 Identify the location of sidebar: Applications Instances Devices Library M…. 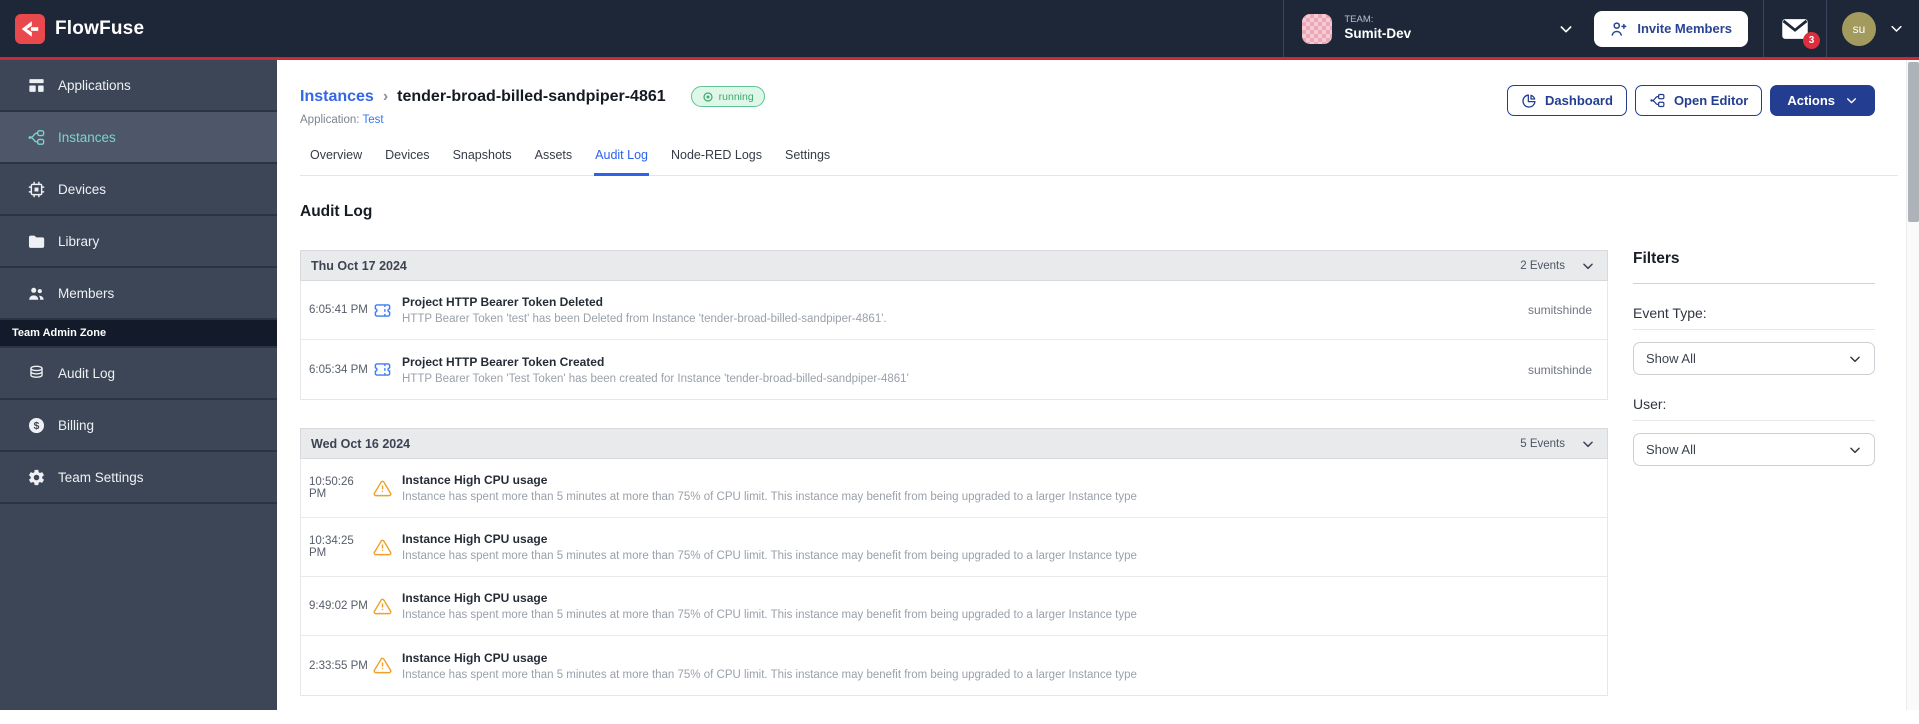
(138, 385).